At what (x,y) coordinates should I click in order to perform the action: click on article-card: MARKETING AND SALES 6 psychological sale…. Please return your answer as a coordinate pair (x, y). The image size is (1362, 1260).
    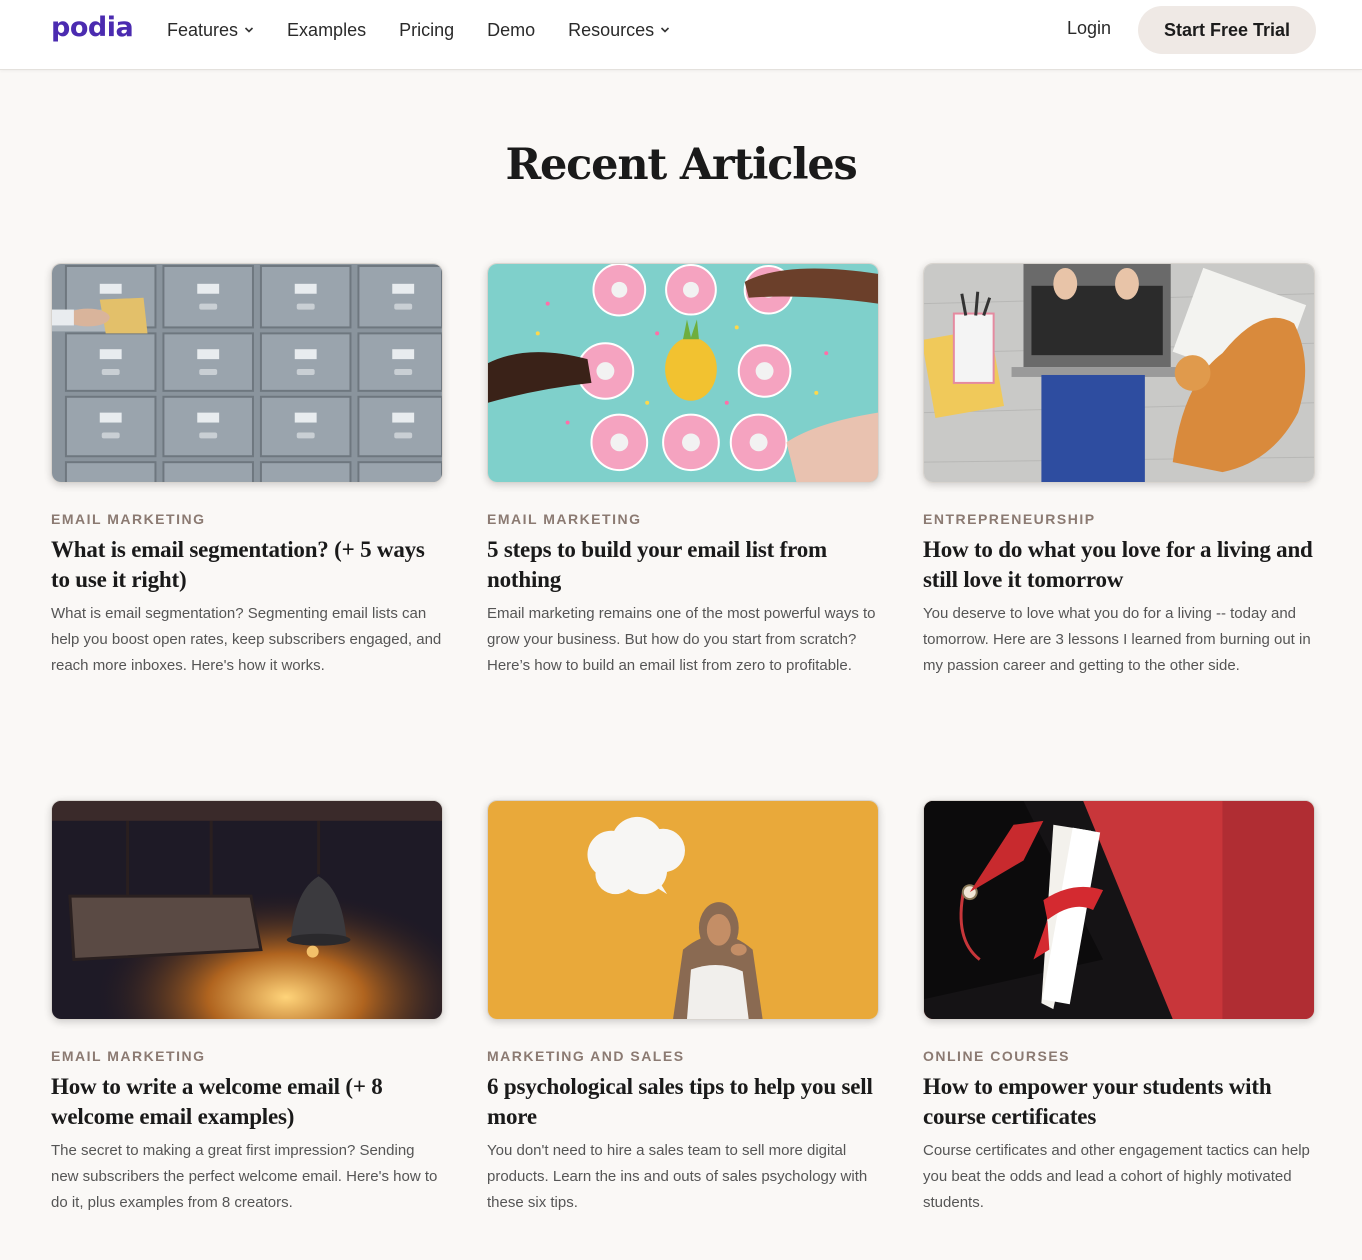
    Looking at the image, I should click on (683, 1008).